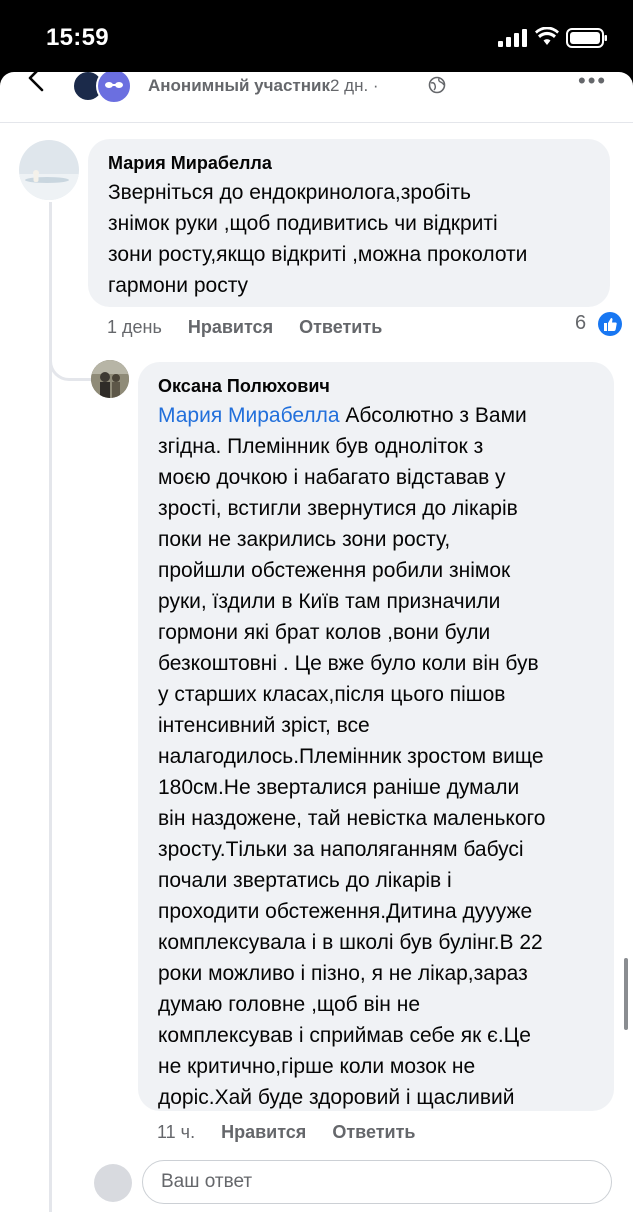  What do you see at coordinates (77, 37) in the screenshot?
I see `status-time: 15:59` at bounding box center [77, 37].